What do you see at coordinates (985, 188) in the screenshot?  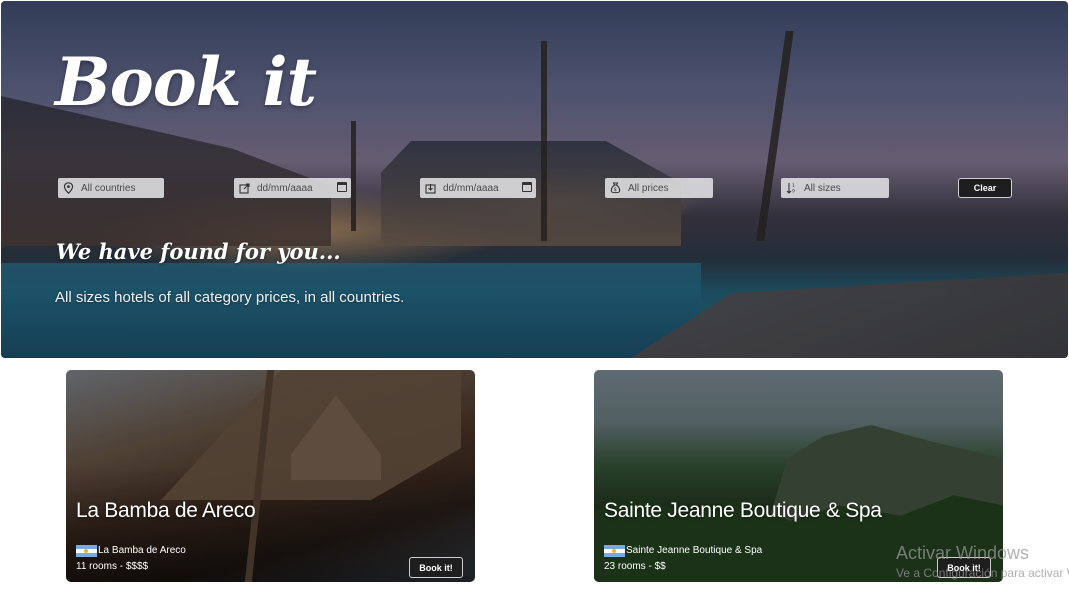 I see `clear-filters-button: Clear` at bounding box center [985, 188].